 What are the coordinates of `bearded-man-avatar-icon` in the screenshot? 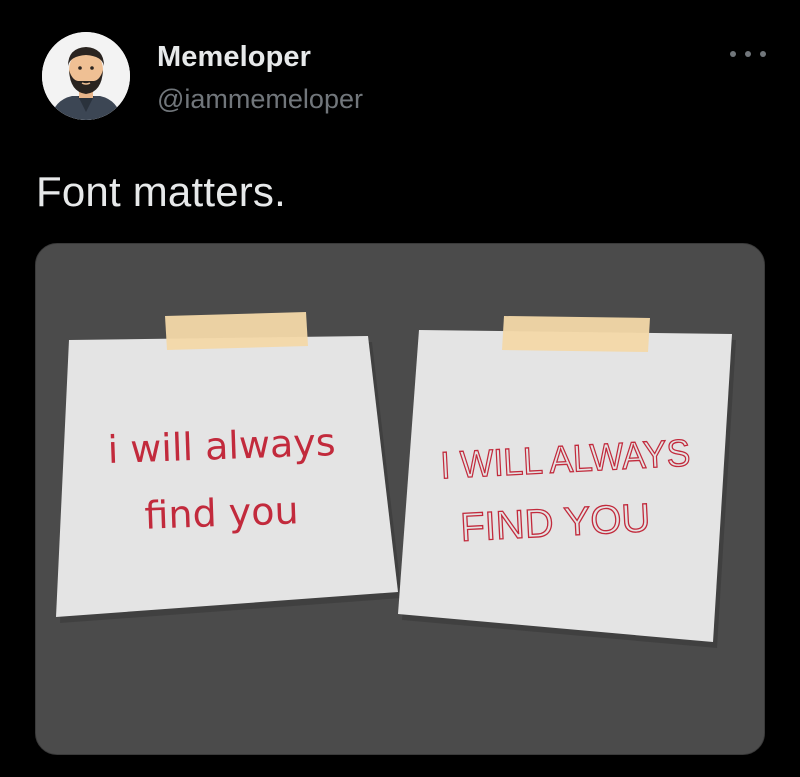 It's located at (86, 76).